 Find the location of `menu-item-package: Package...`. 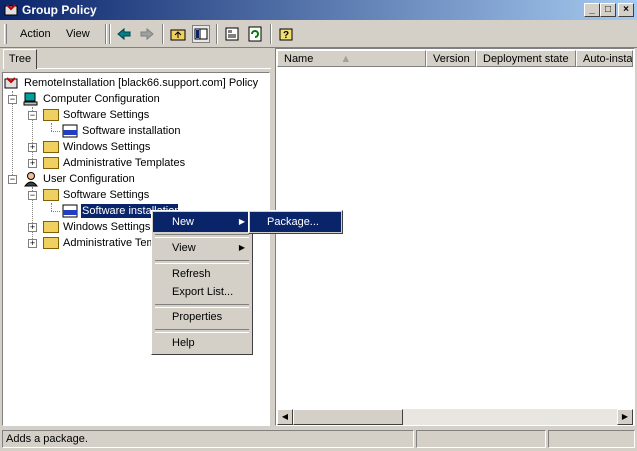

menu-item-package: Package... is located at coordinates (295, 222).